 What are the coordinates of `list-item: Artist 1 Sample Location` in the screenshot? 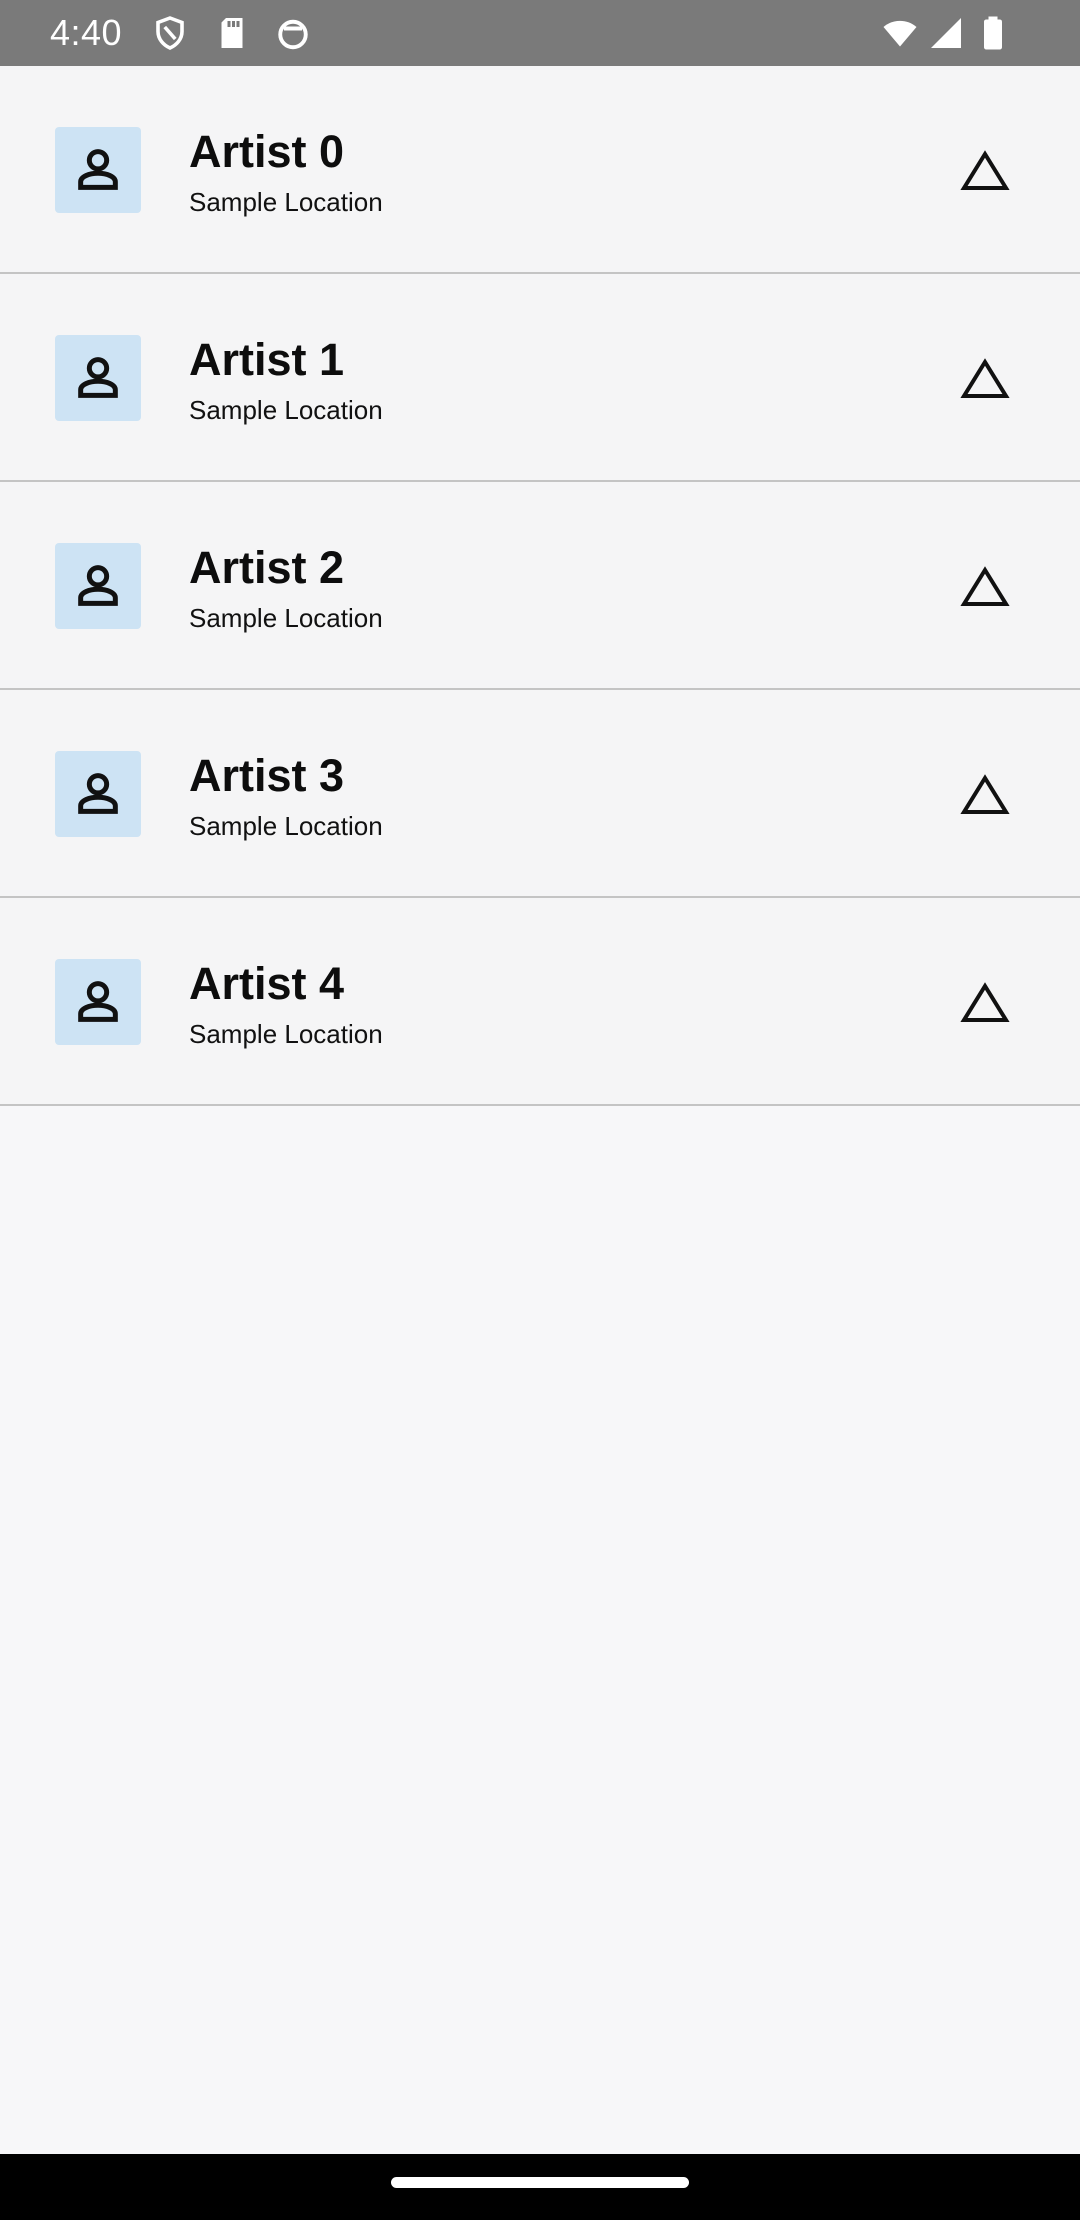 It's located at (540, 378).